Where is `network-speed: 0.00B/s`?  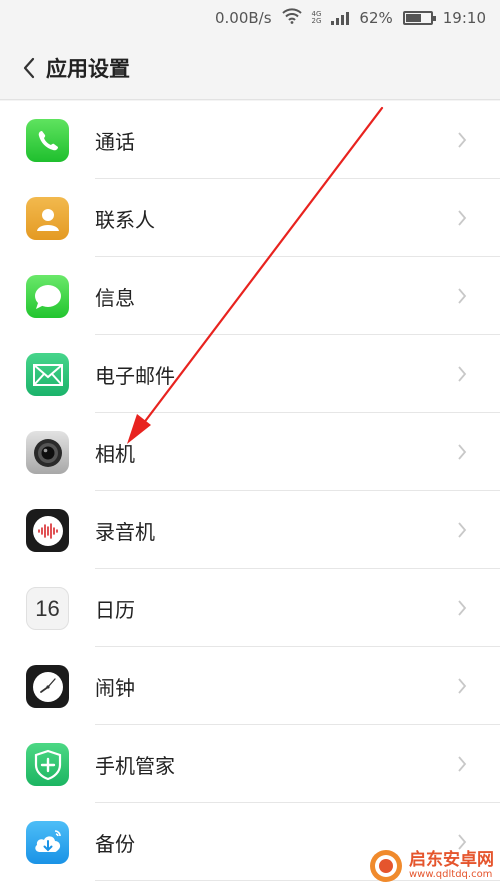 network-speed: 0.00B/s is located at coordinates (243, 18).